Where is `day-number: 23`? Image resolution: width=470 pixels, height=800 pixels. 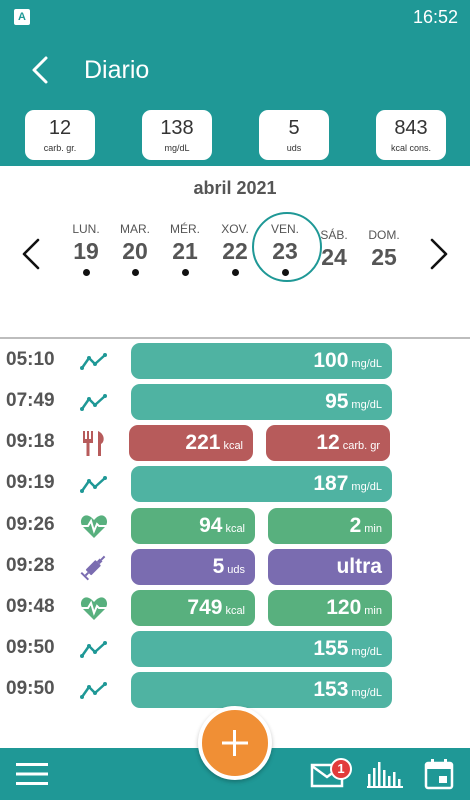
day-number: 23 is located at coordinates (285, 251).